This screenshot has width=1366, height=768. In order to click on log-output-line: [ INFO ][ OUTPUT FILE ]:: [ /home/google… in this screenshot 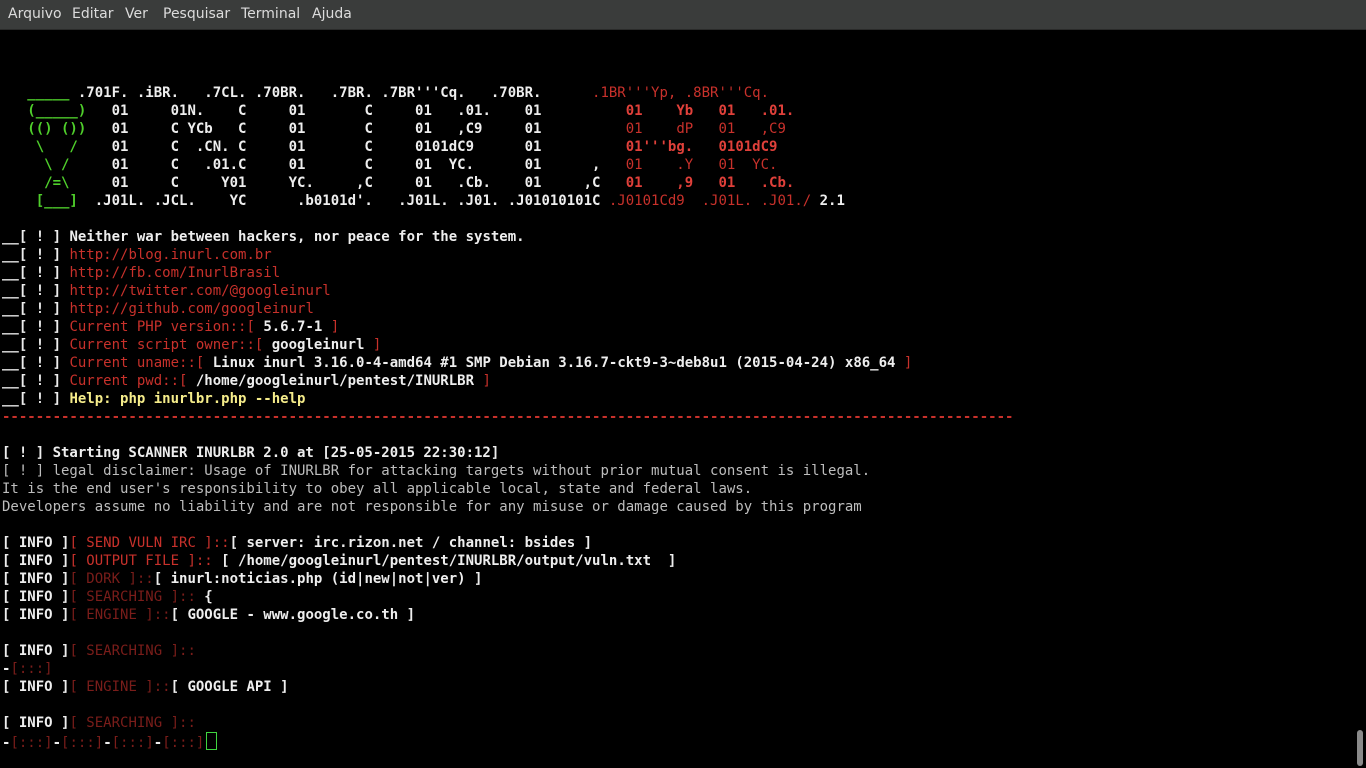, I will do `click(339, 561)`.